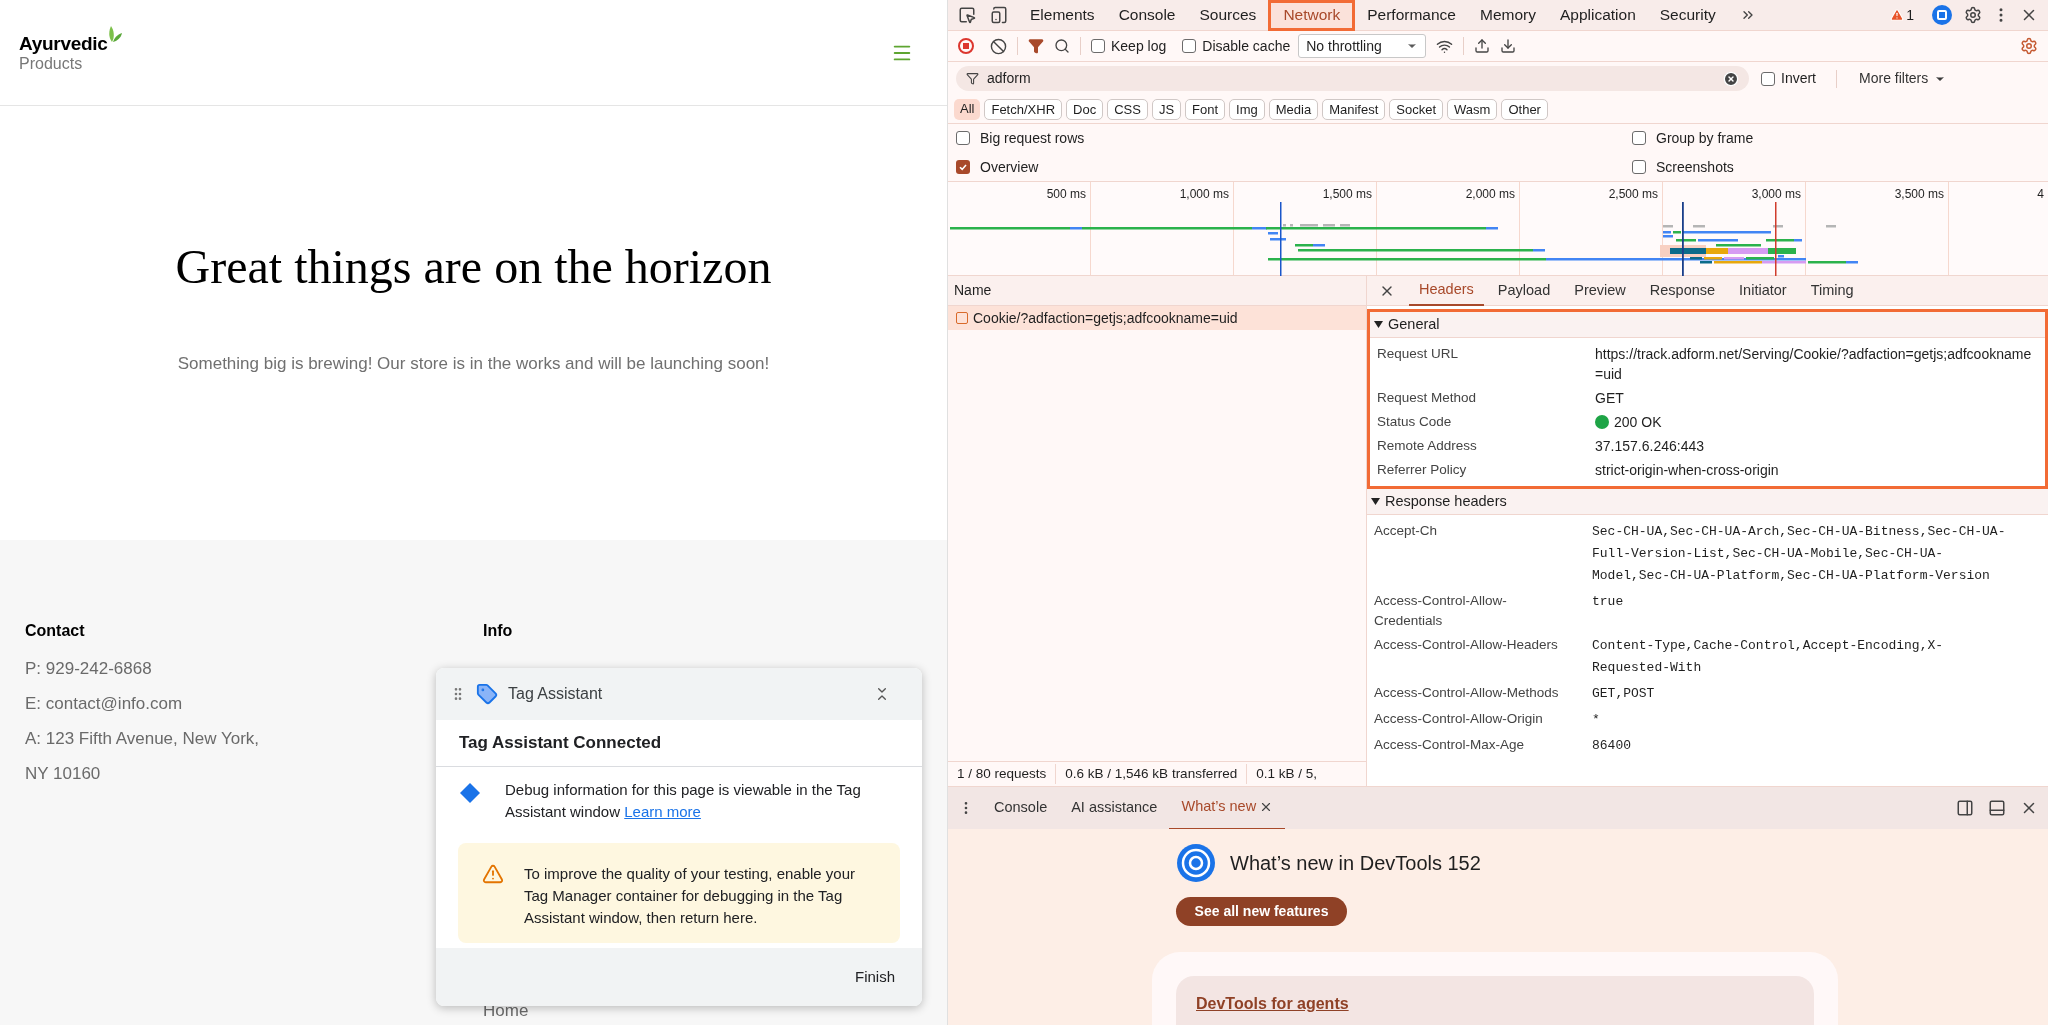 Image resolution: width=2048 pixels, height=1025 pixels. I want to click on details-tab: Headers, so click(1446, 291).